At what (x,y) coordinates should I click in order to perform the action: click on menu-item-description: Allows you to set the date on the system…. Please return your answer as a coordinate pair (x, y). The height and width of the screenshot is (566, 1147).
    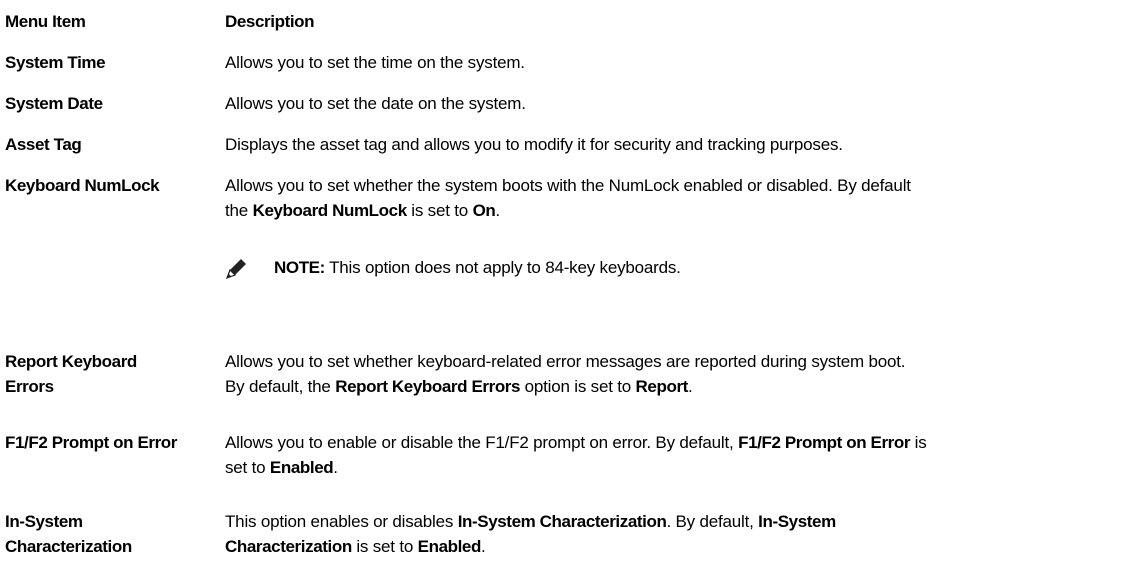
    Looking at the image, I should click on (375, 103).